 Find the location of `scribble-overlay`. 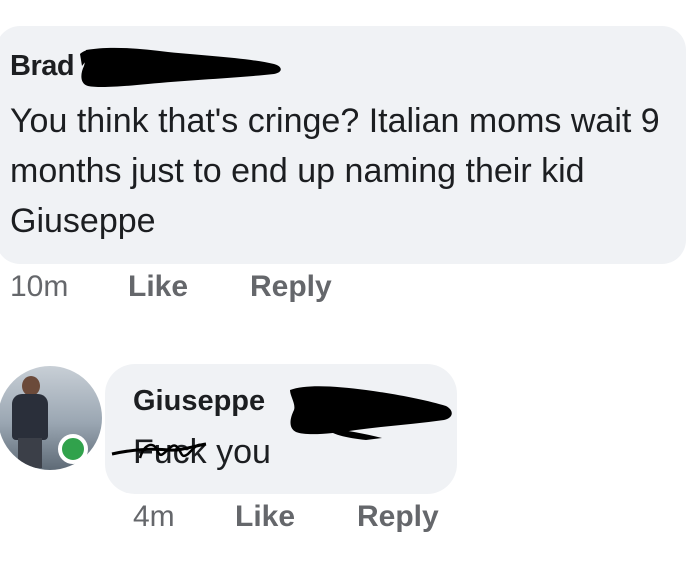

scribble-overlay is located at coordinates (159, 450).